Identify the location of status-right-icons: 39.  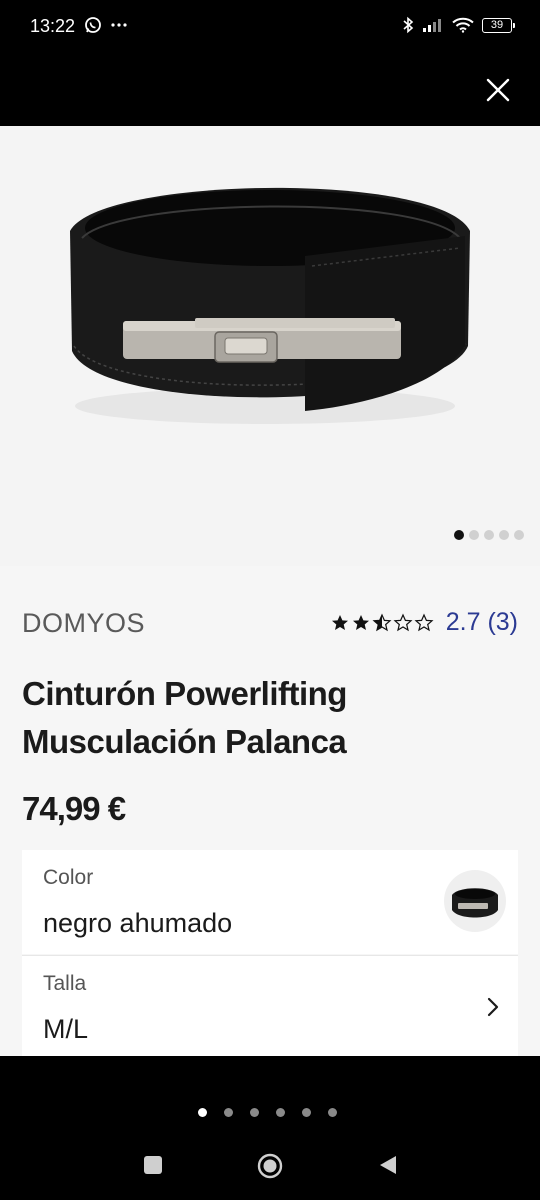
(458, 25).